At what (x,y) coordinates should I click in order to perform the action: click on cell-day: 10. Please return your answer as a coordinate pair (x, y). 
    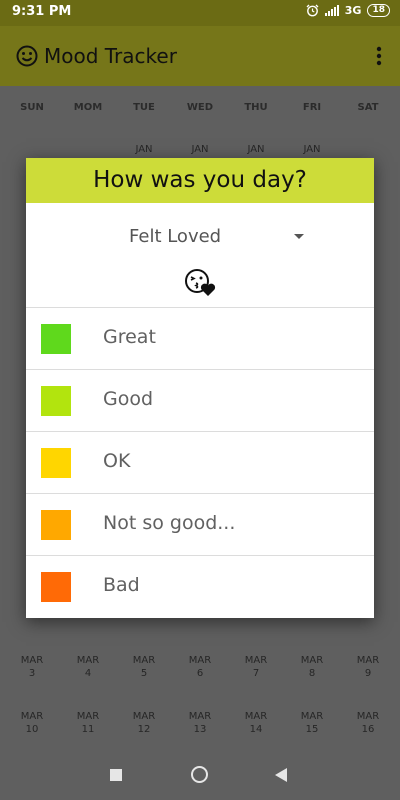
    Looking at the image, I should click on (32, 729).